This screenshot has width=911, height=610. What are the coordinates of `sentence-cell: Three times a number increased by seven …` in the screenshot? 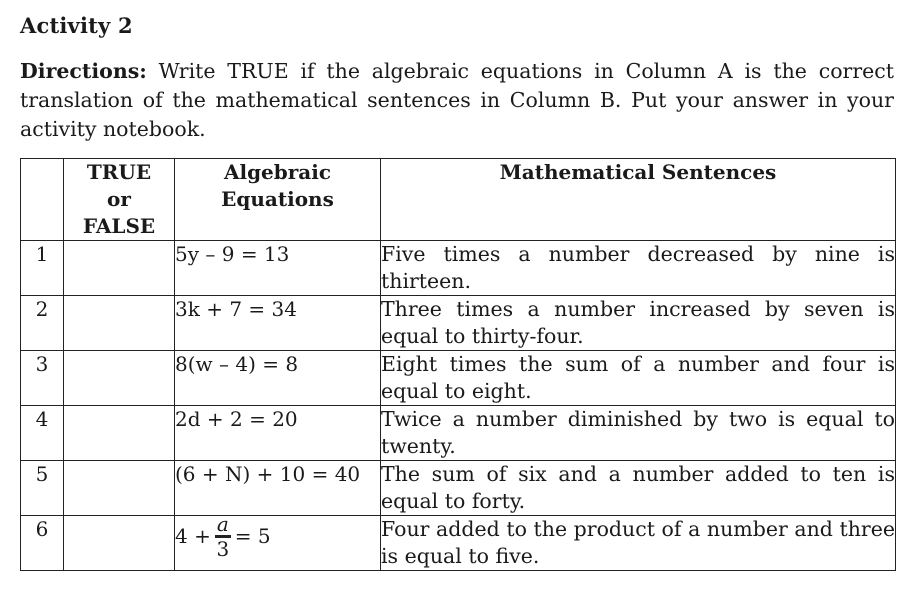 It's located at (638, 323).